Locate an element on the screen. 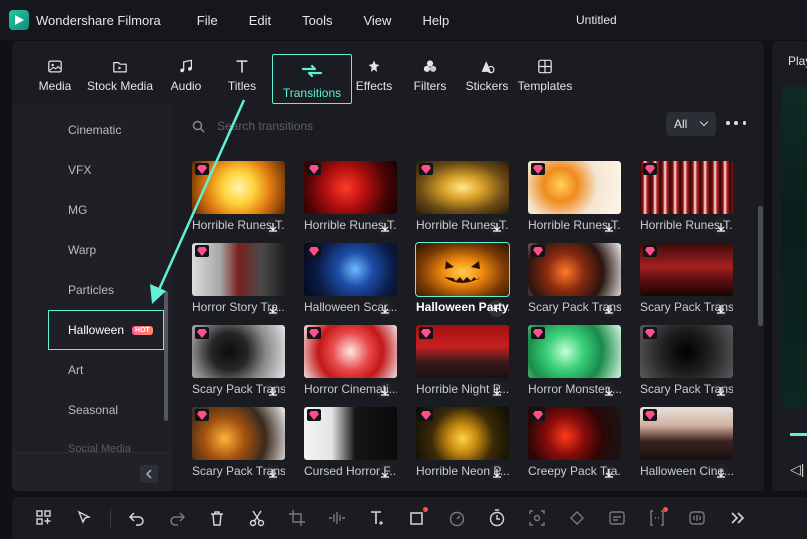 Image resolution: width=807 pixels, height=539 pixels. transitions-icon is located at coordinates (312, 71).